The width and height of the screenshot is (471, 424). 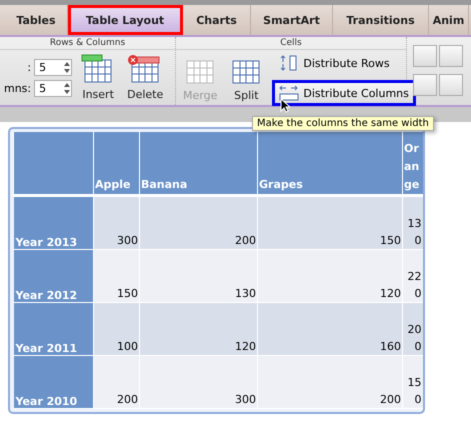 What do you see at coordinates (289, 93) in the screenshot?
I see `distribute-columns-icon` at bounding box center [289, 93].